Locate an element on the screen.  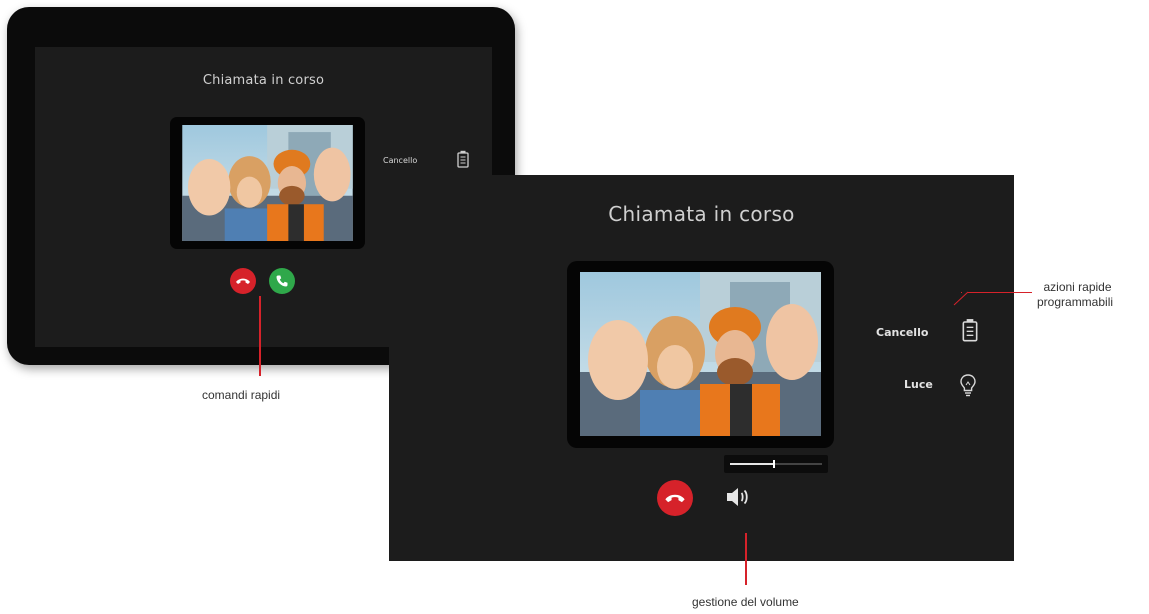
volume-slider is located at coordinates (776, 464).